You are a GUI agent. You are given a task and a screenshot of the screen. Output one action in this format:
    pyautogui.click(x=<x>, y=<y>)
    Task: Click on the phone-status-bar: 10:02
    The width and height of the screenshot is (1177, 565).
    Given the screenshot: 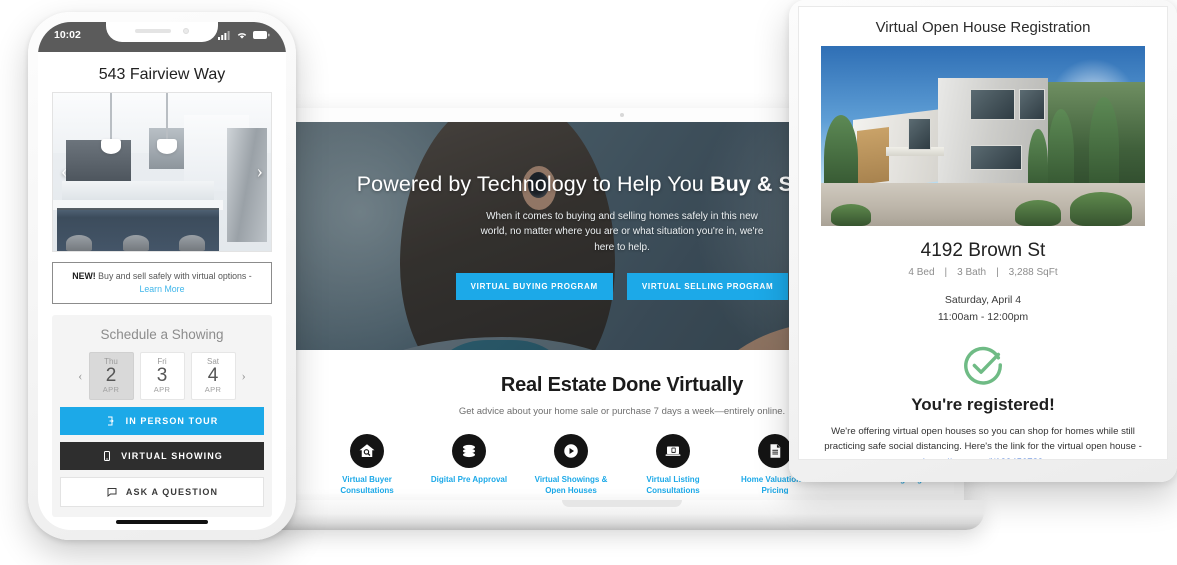 What is the action you would take?
    pyautogui.click(x=162, y=37)
    